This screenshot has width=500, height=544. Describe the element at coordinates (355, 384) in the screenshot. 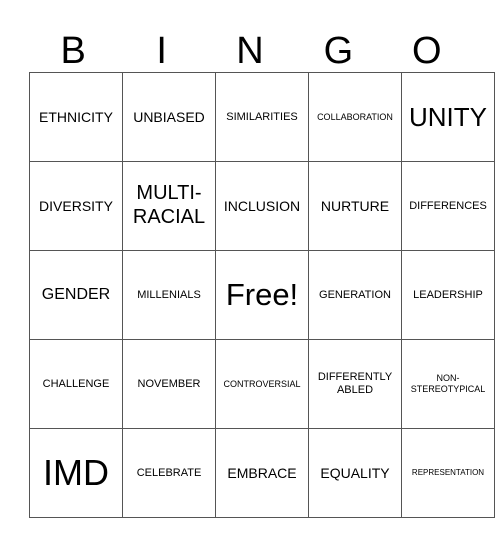

I see `bingo-cell: DIFFERENTLY ABLED` at that location.